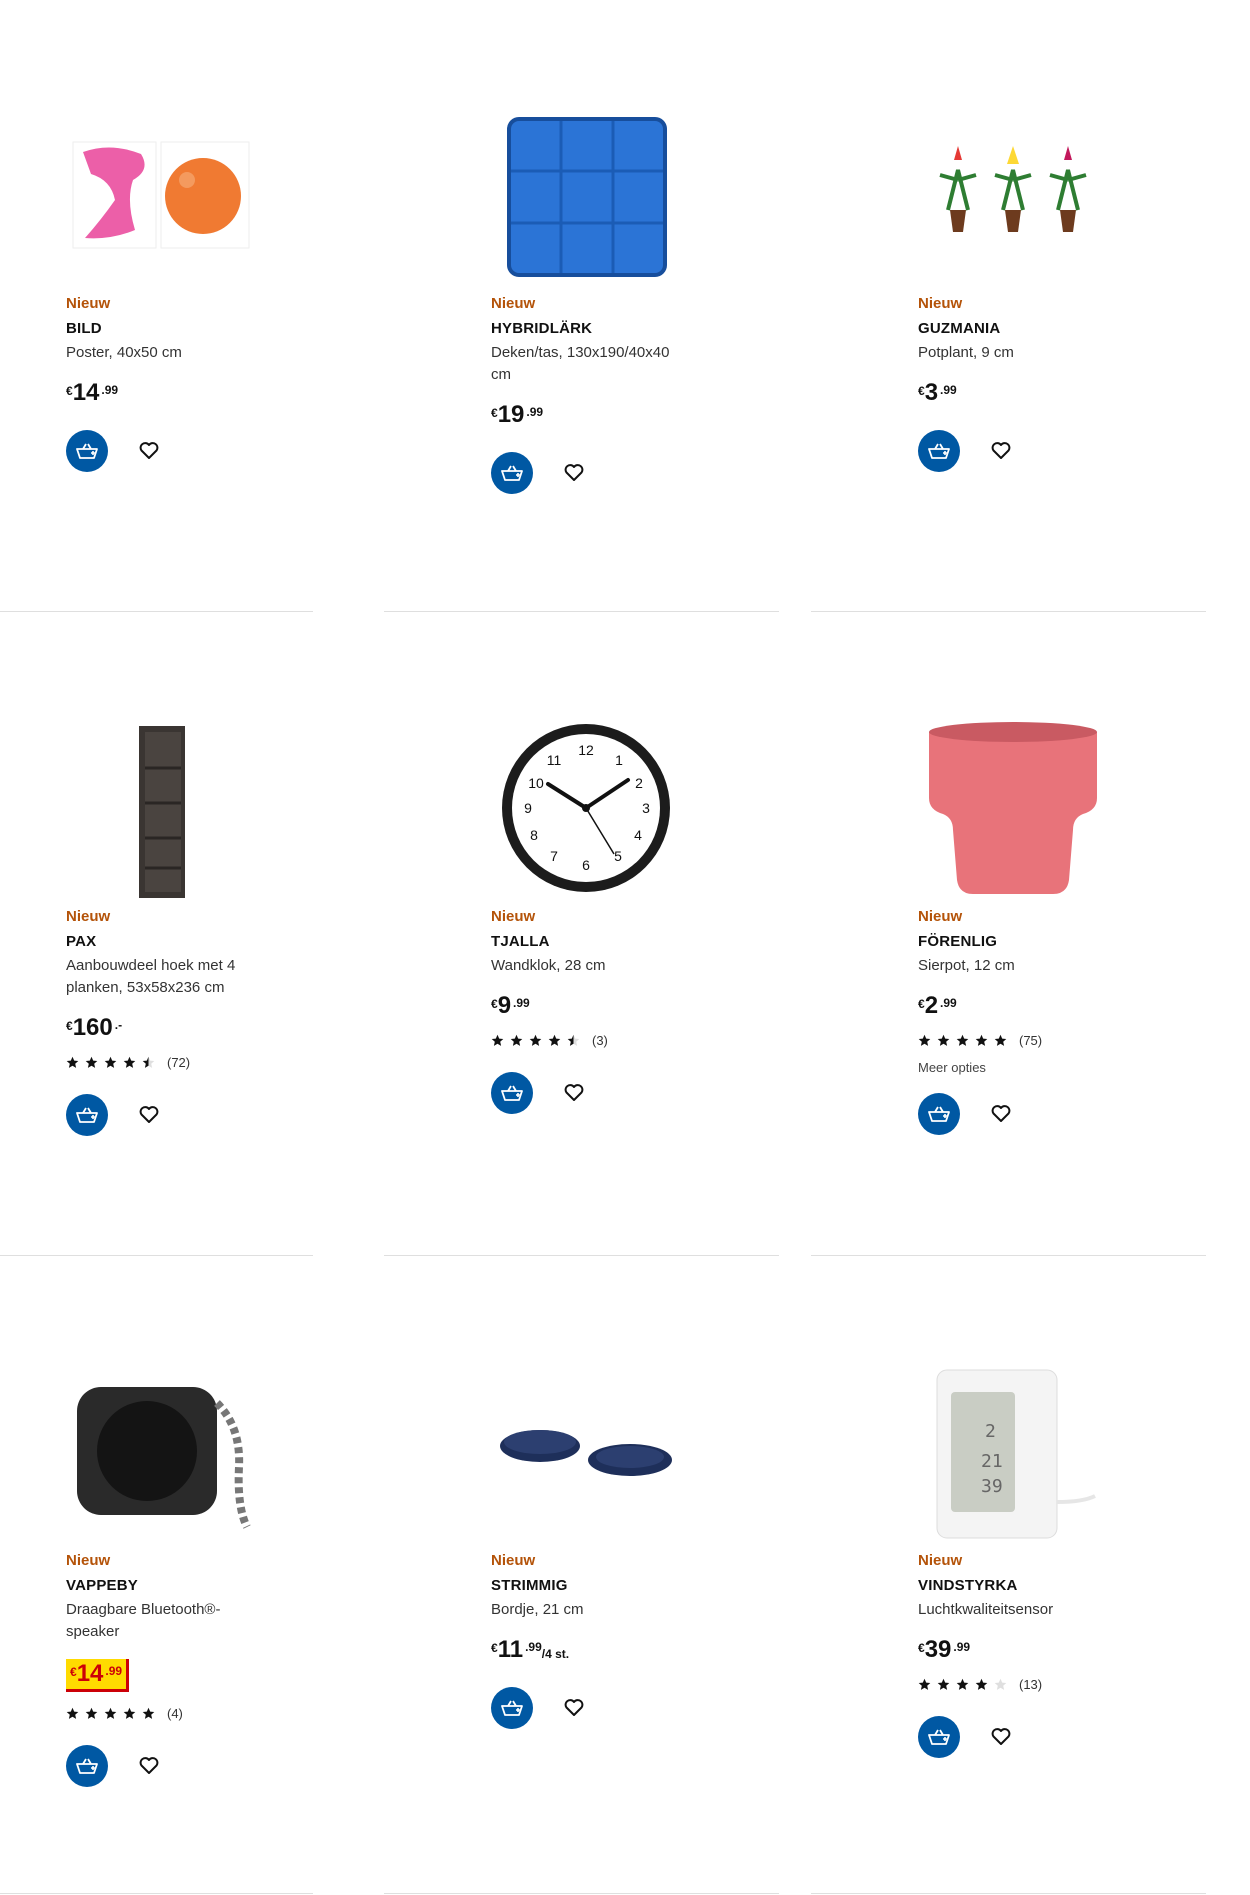  I want to click on product-name: GUZMANIA, so click(1068, 328).